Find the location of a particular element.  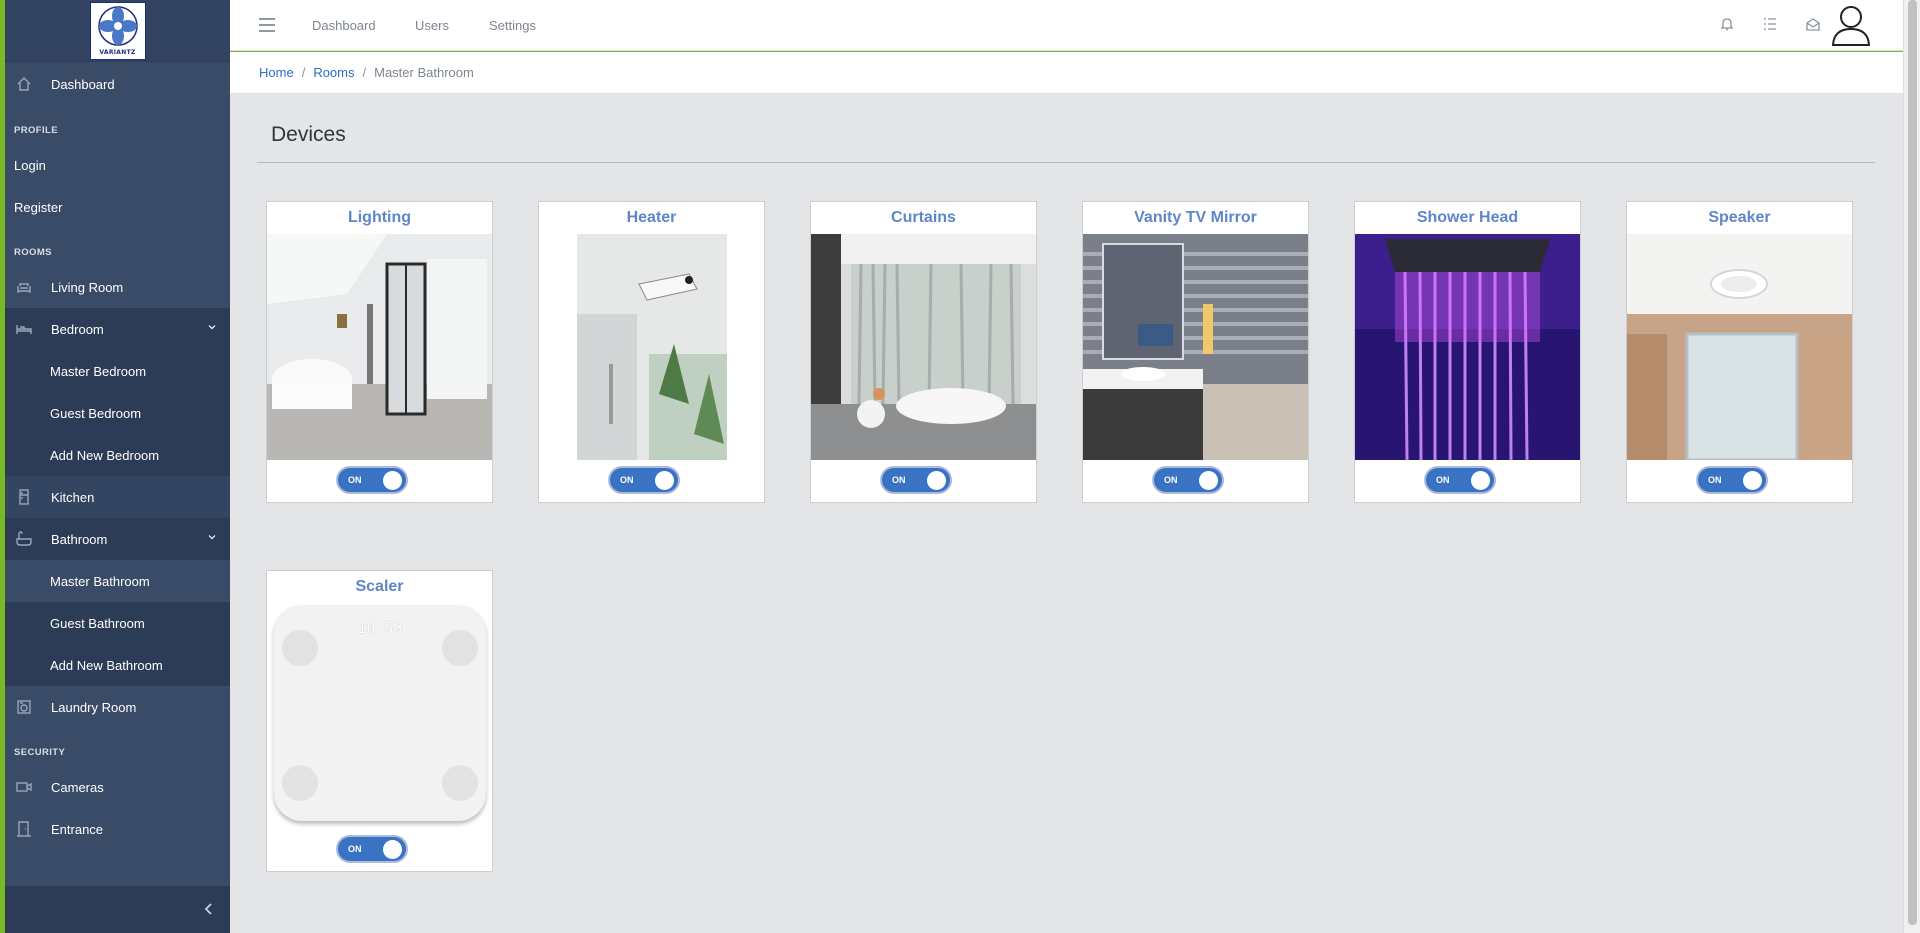

header-link-settings: Settings is located at coordinates (512, 25).